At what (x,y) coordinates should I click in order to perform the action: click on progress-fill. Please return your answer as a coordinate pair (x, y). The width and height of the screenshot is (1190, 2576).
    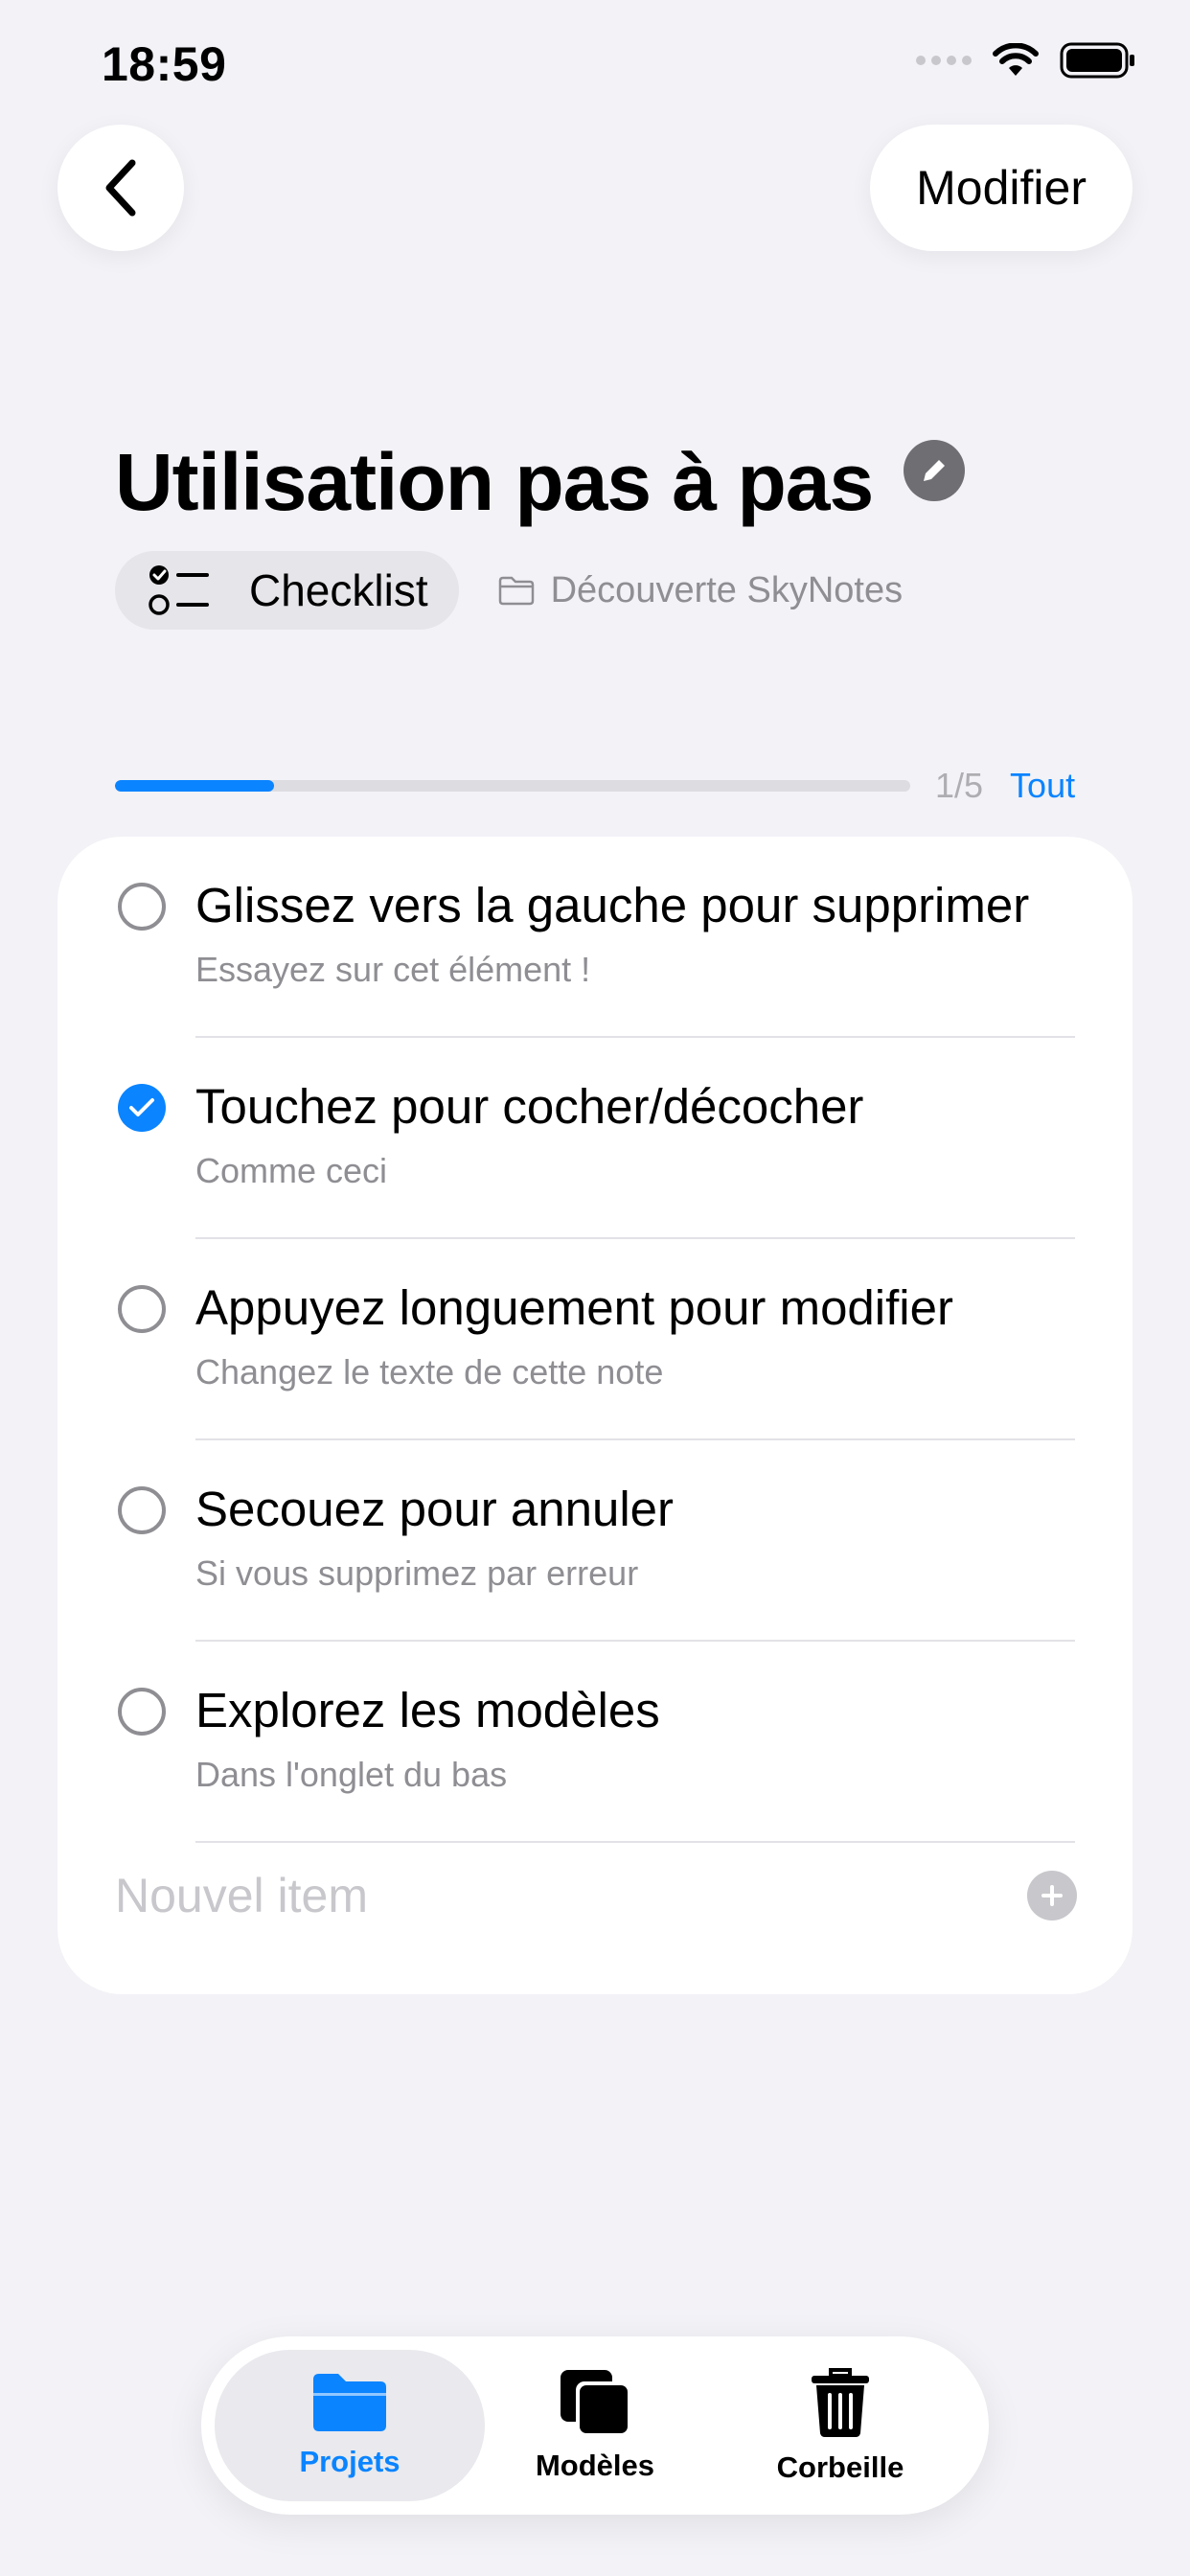
    Looking at the image, I should click on (195, 786).